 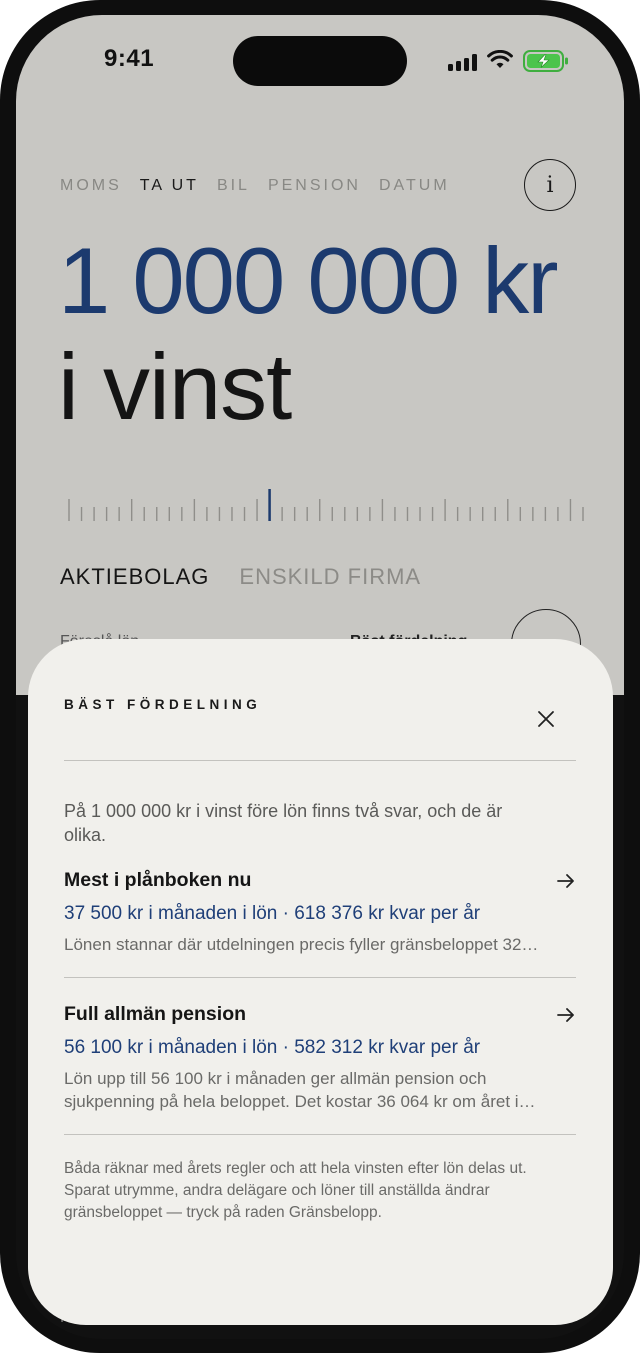 I want to click on tab-datum: DATUM, so click(x=414, y=186).